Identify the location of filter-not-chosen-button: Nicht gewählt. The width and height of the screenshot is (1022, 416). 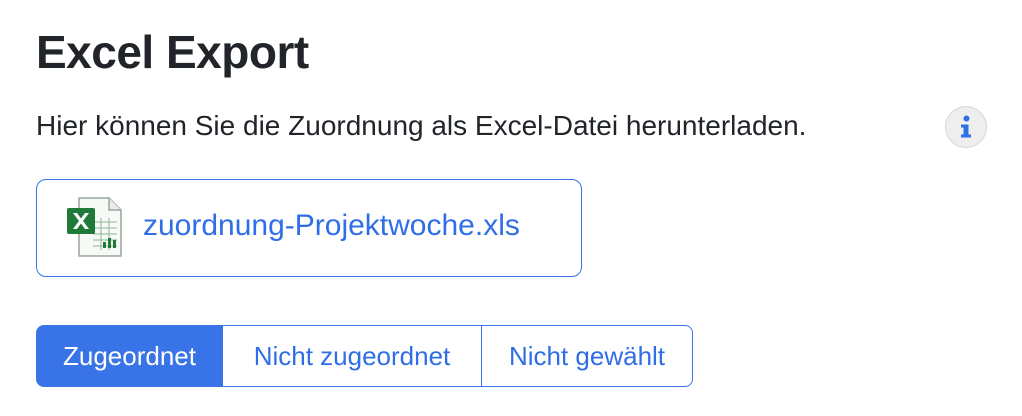
(587, 356).